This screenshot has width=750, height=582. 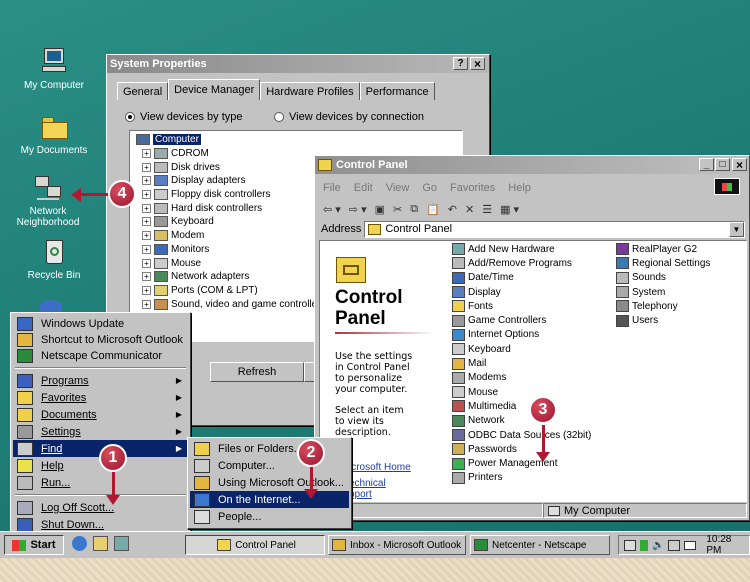 I want to click on volume-icon: 🔈, so click(x=658, y=545).